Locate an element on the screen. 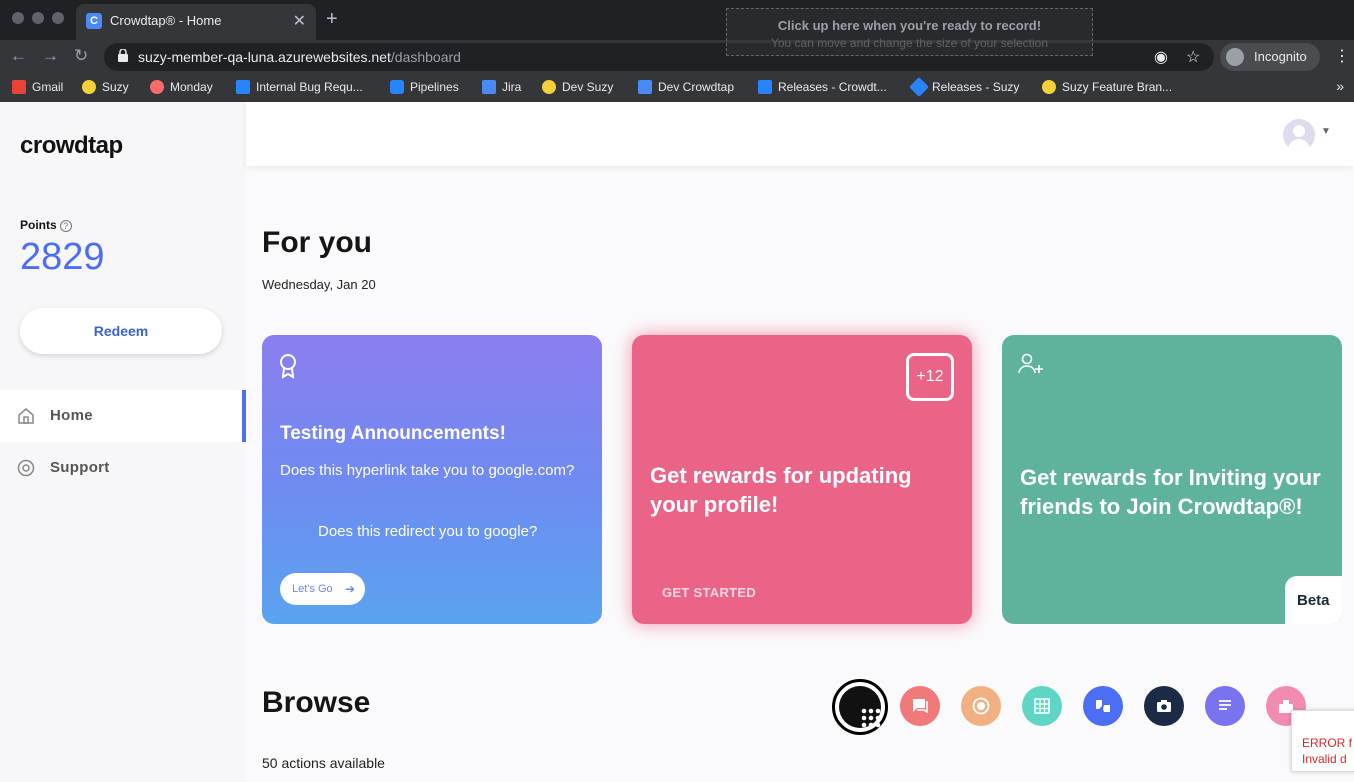 The width and height of the screenshot is (1354, 782). text-icon is located at coordinates (1225, 705).